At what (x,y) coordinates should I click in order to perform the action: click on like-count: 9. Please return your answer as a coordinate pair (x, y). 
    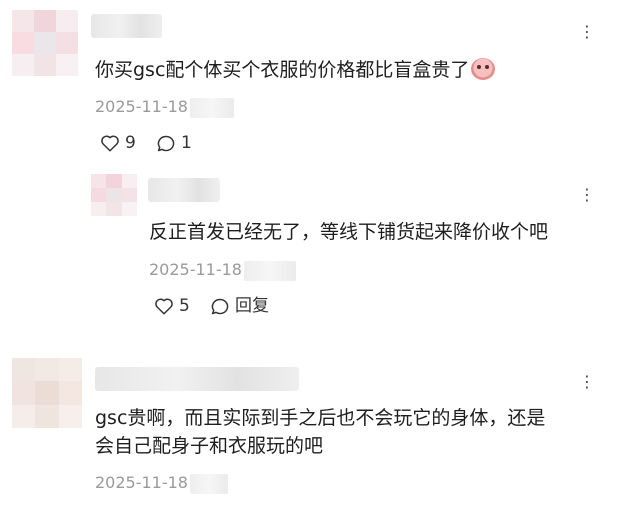
    Looking at the image, I should click on (130, 143).